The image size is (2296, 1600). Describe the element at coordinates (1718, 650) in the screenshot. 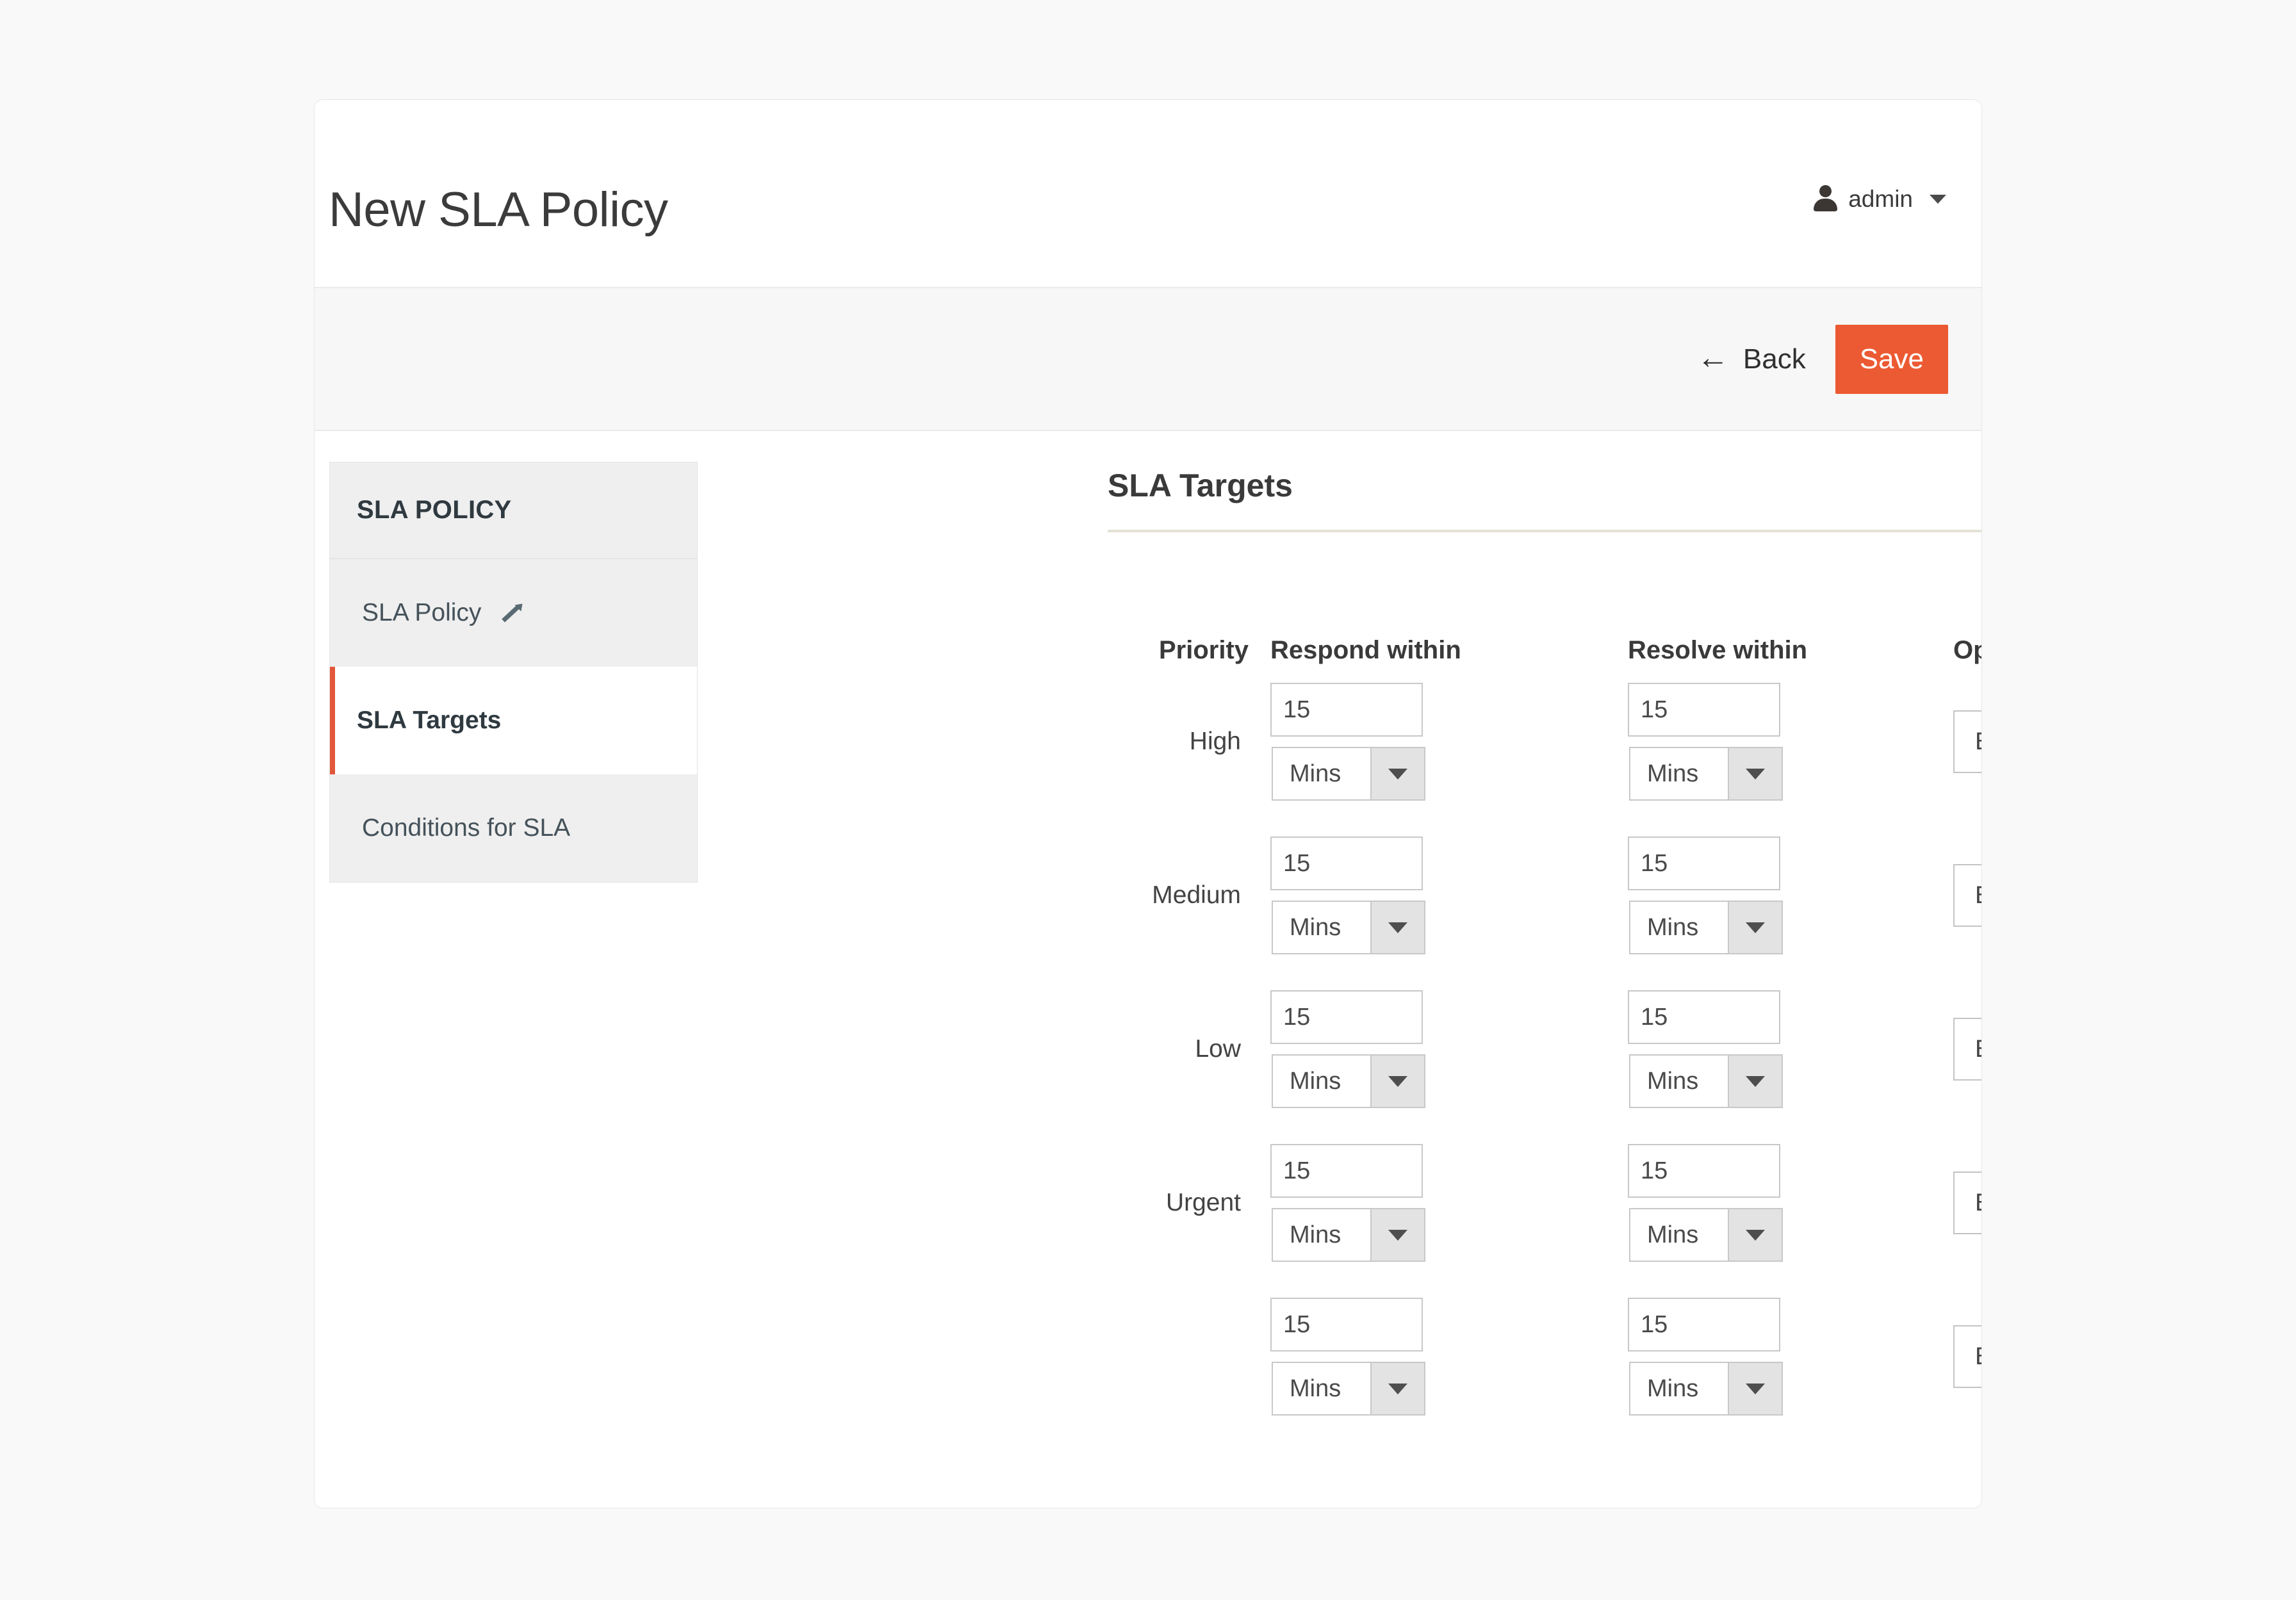

I see `column-header-resolve-within: Resolve within` at that location.